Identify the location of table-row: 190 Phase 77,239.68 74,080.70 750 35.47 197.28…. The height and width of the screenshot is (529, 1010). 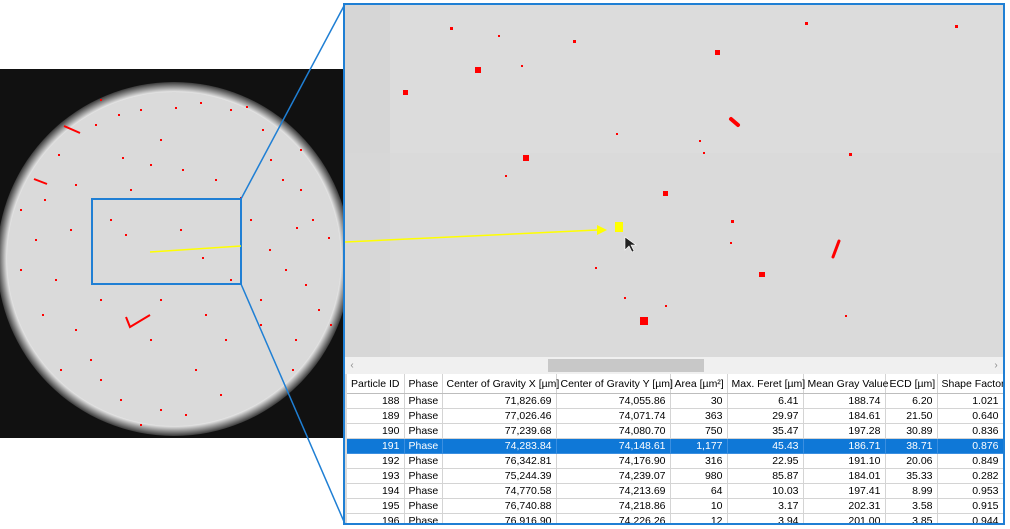
(675, 431).